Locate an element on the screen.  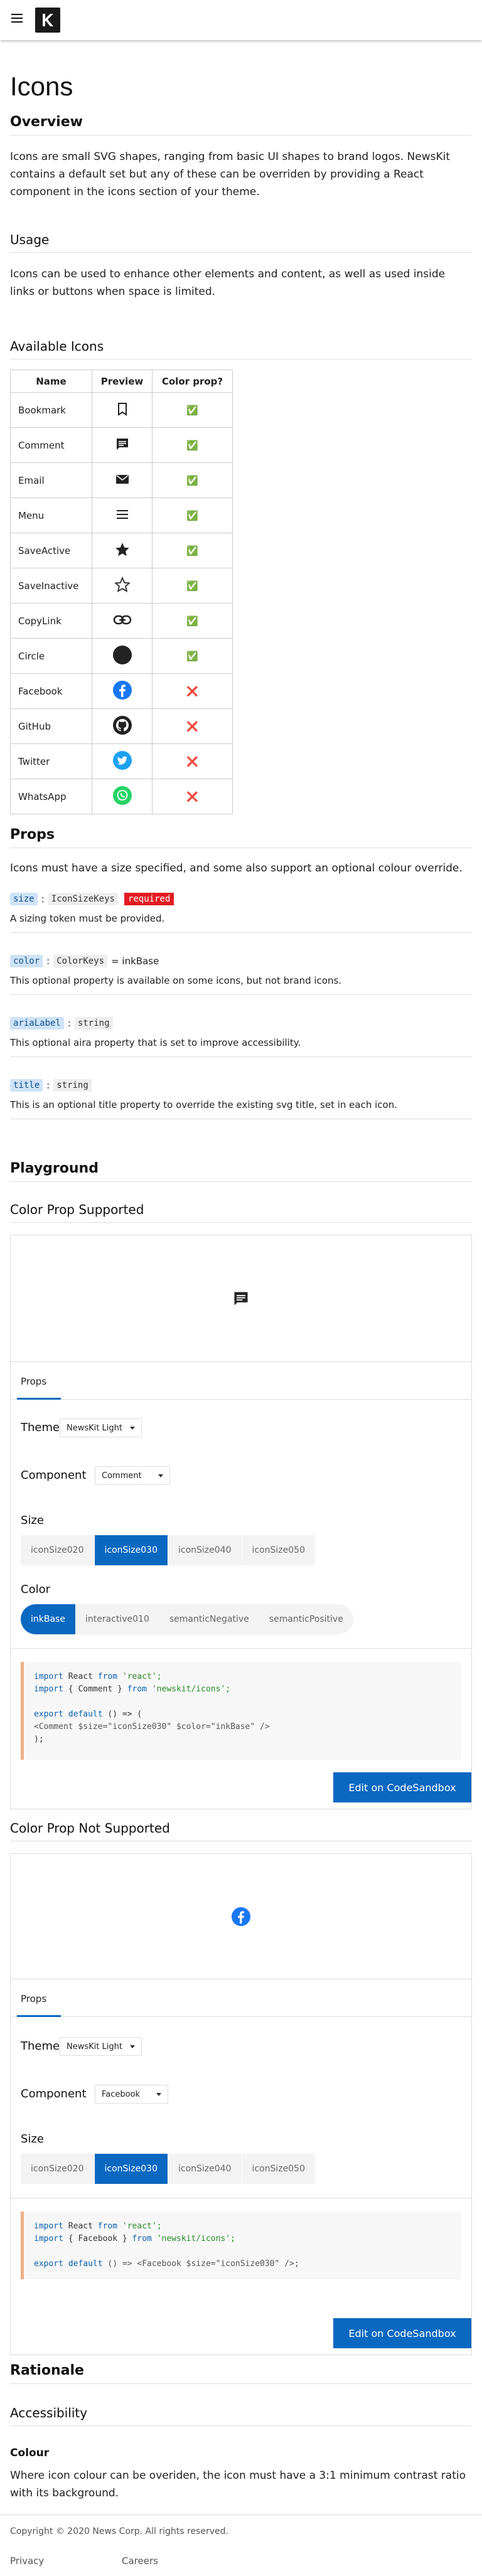
prop-description: A sizing token must be provided. is located at coordinates (241, 922).